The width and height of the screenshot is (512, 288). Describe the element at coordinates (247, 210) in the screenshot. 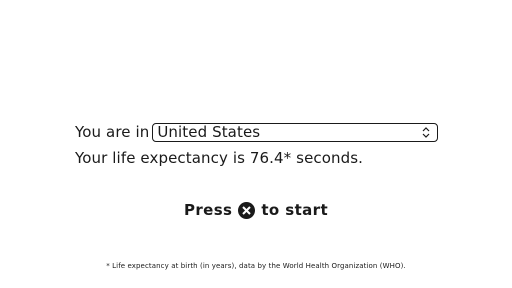

I see `cross-button-icon` at that location.